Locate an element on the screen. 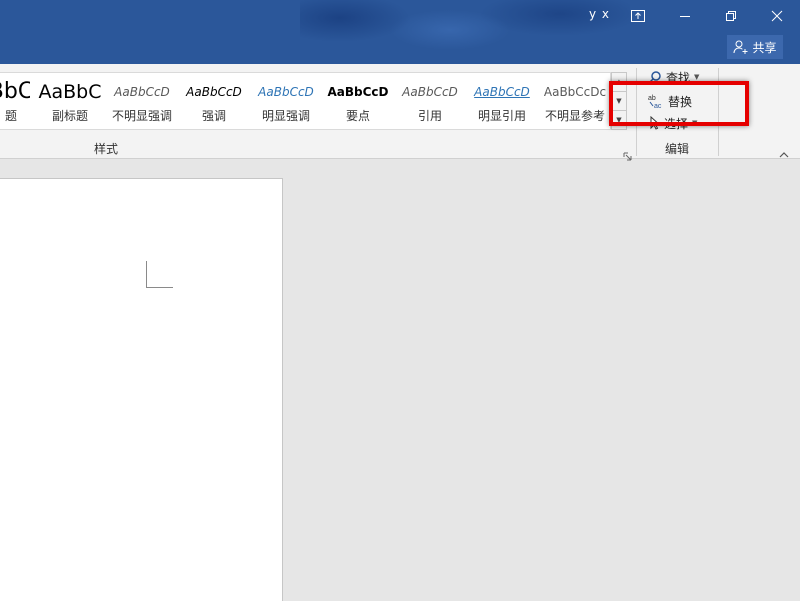  style-item-title: BbC 题 is located at coordinates (15, 101).